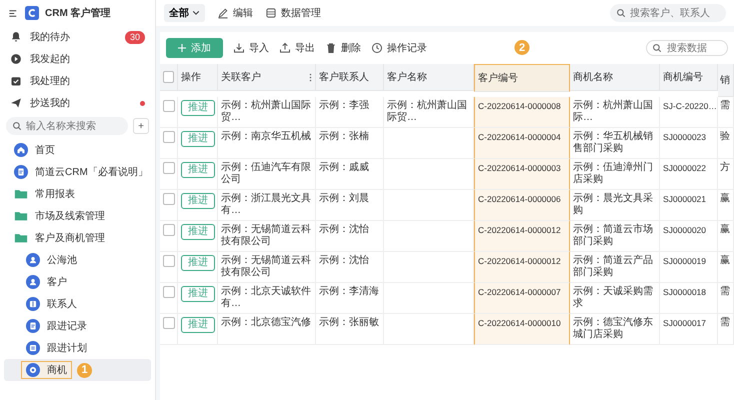  I want to click on nav-item: 客户, so click(77, 282).